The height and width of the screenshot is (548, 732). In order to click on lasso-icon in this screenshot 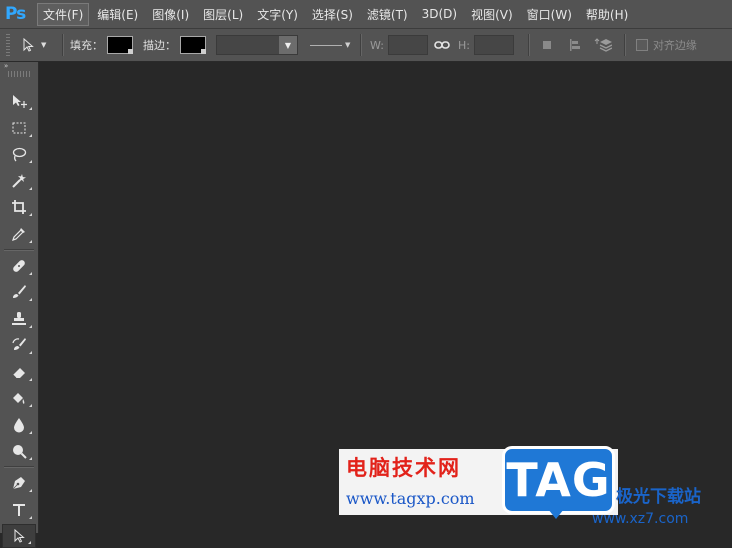, I will do `click(19, 154)`.